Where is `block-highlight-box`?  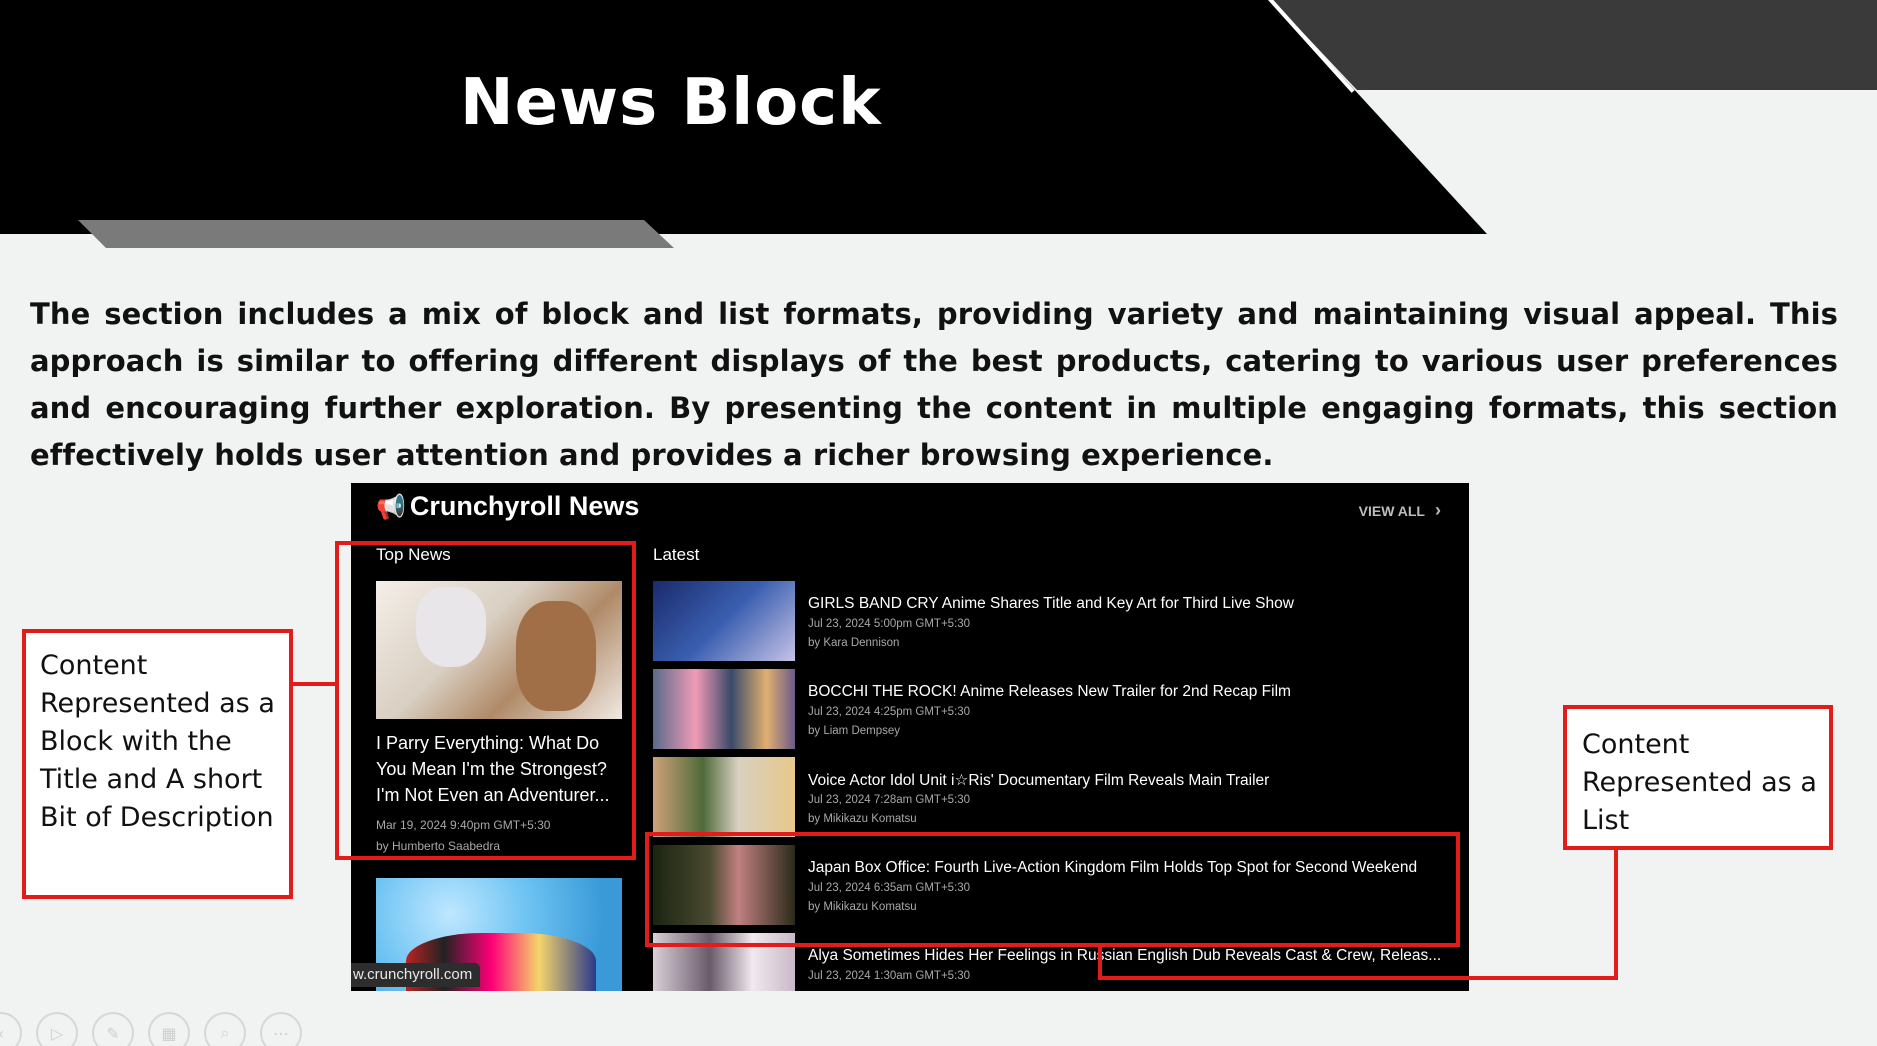
block-highlight-box is located at coordinates (485, 700).